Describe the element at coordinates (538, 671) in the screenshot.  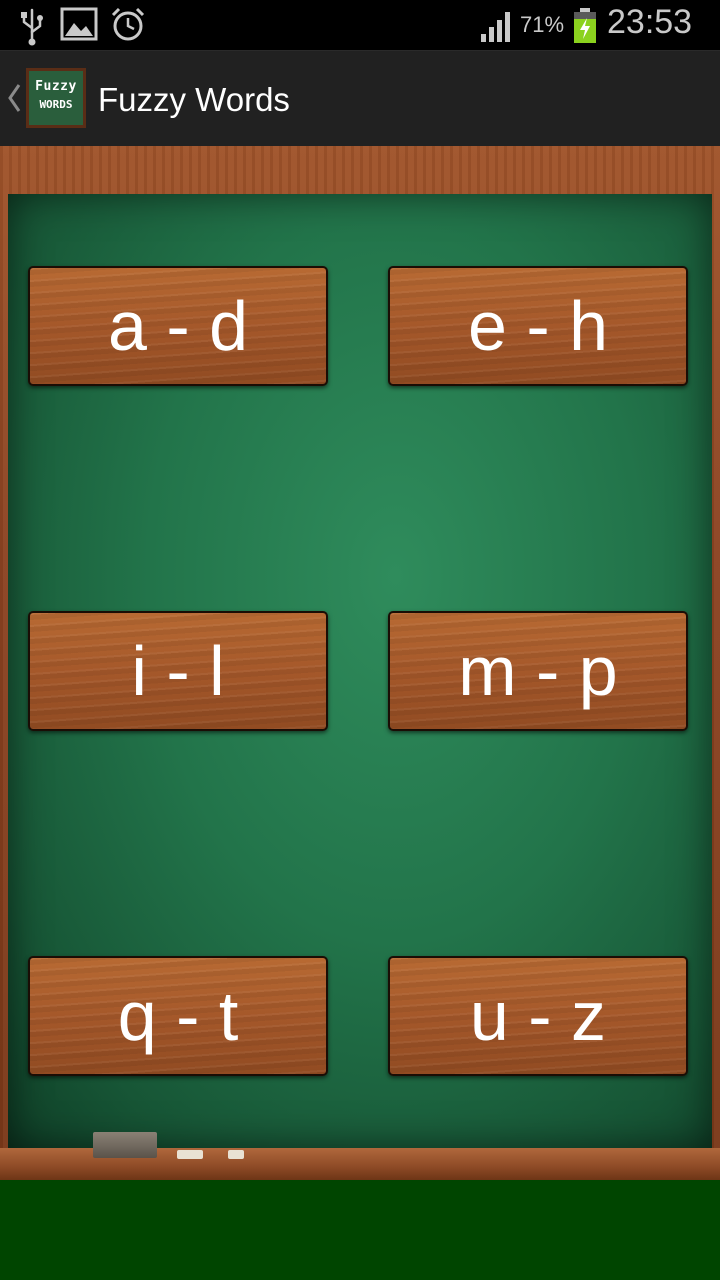
I see `letters-m-p-button: m - p` at that location.